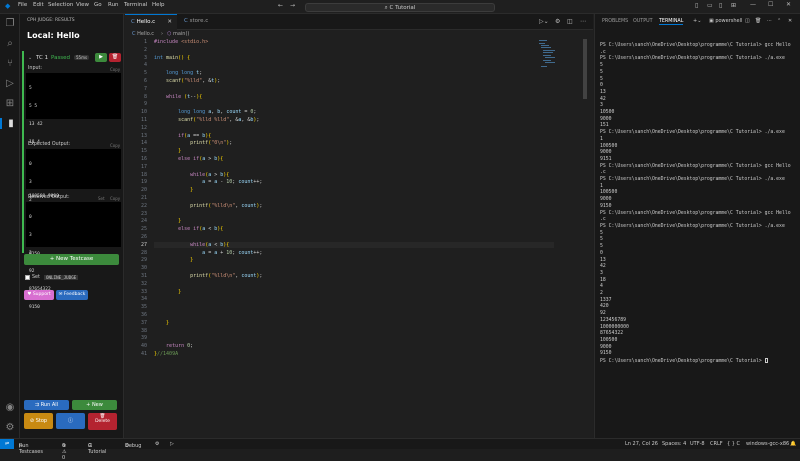 This screenshot has height=461, width=800. I want to click on shell-selector: ▣ powershell, so click(725, 21).